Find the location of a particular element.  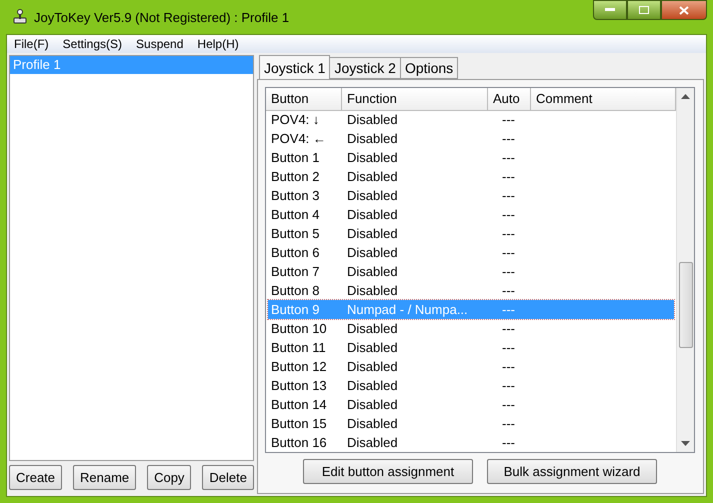

table-row: Button 10 Disabled --- is located at coordinates (471, 328).